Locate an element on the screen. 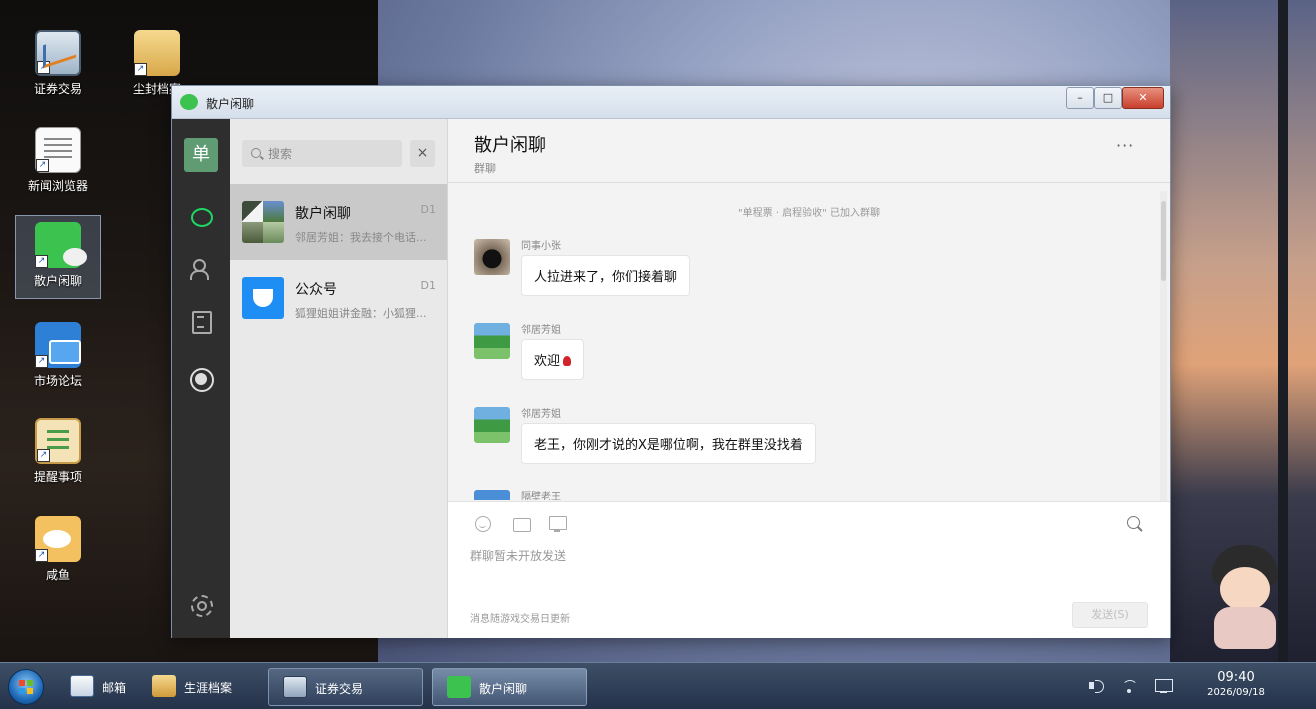 Image resolution: width=1316 pixels, height=709 pixels. nav-rail: 单 is located at coordinates (201, 378).